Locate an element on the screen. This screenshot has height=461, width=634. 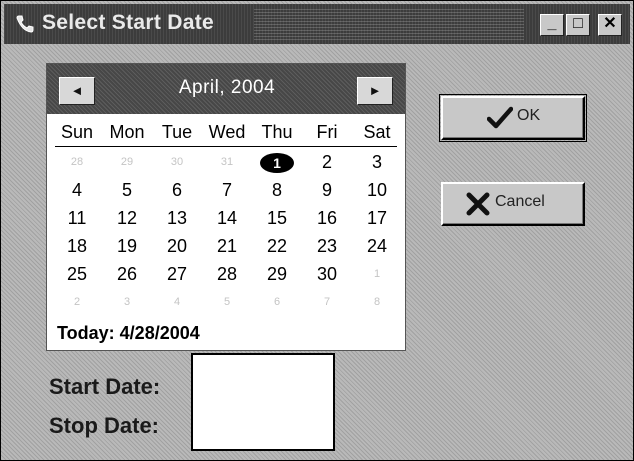
day-cell: 20 is located at coordinates (177, 246).